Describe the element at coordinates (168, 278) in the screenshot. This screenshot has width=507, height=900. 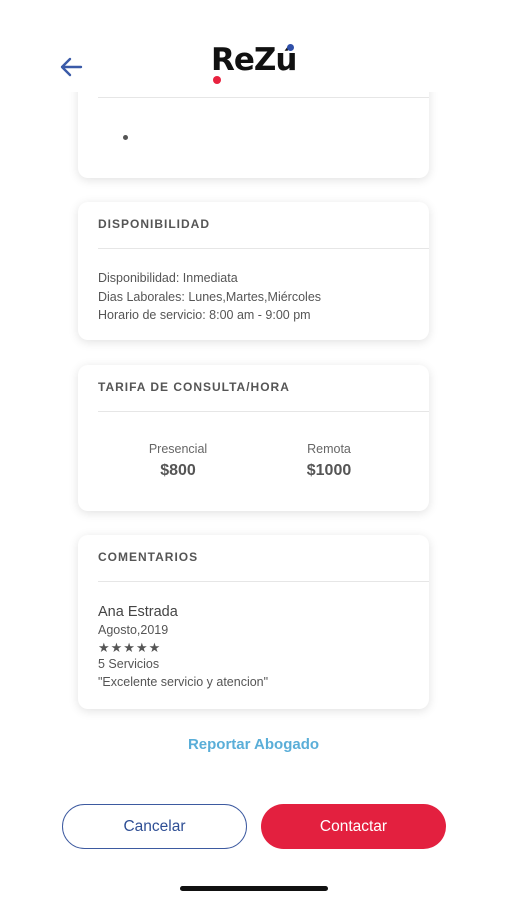
I see `availability-status: Disponibilidad: Inmediata` at that location.